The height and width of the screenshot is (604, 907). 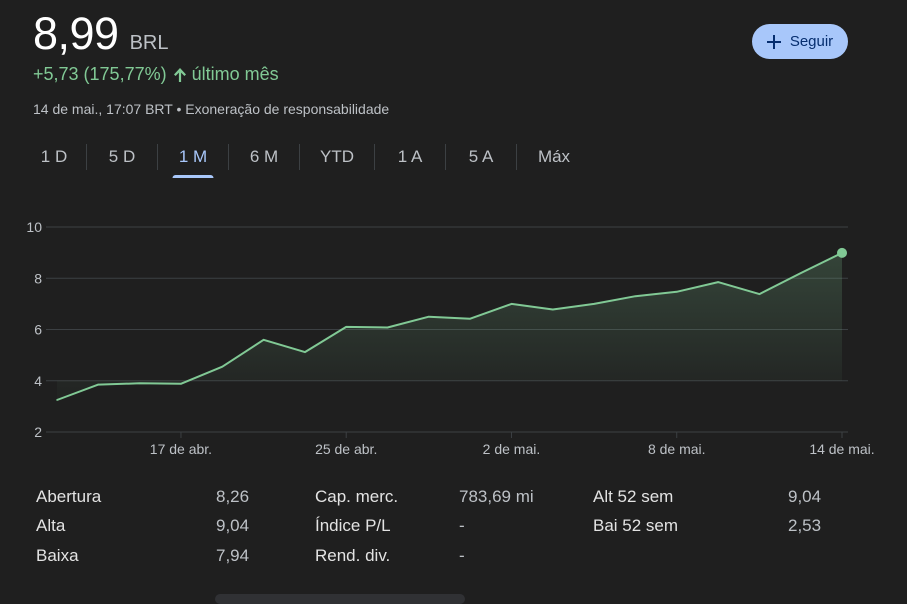 What do you see at coordinates (100, 74) in the screenshot?
I see `change-value: +5,73 (175,77%)` at bounding box center [100, 74].